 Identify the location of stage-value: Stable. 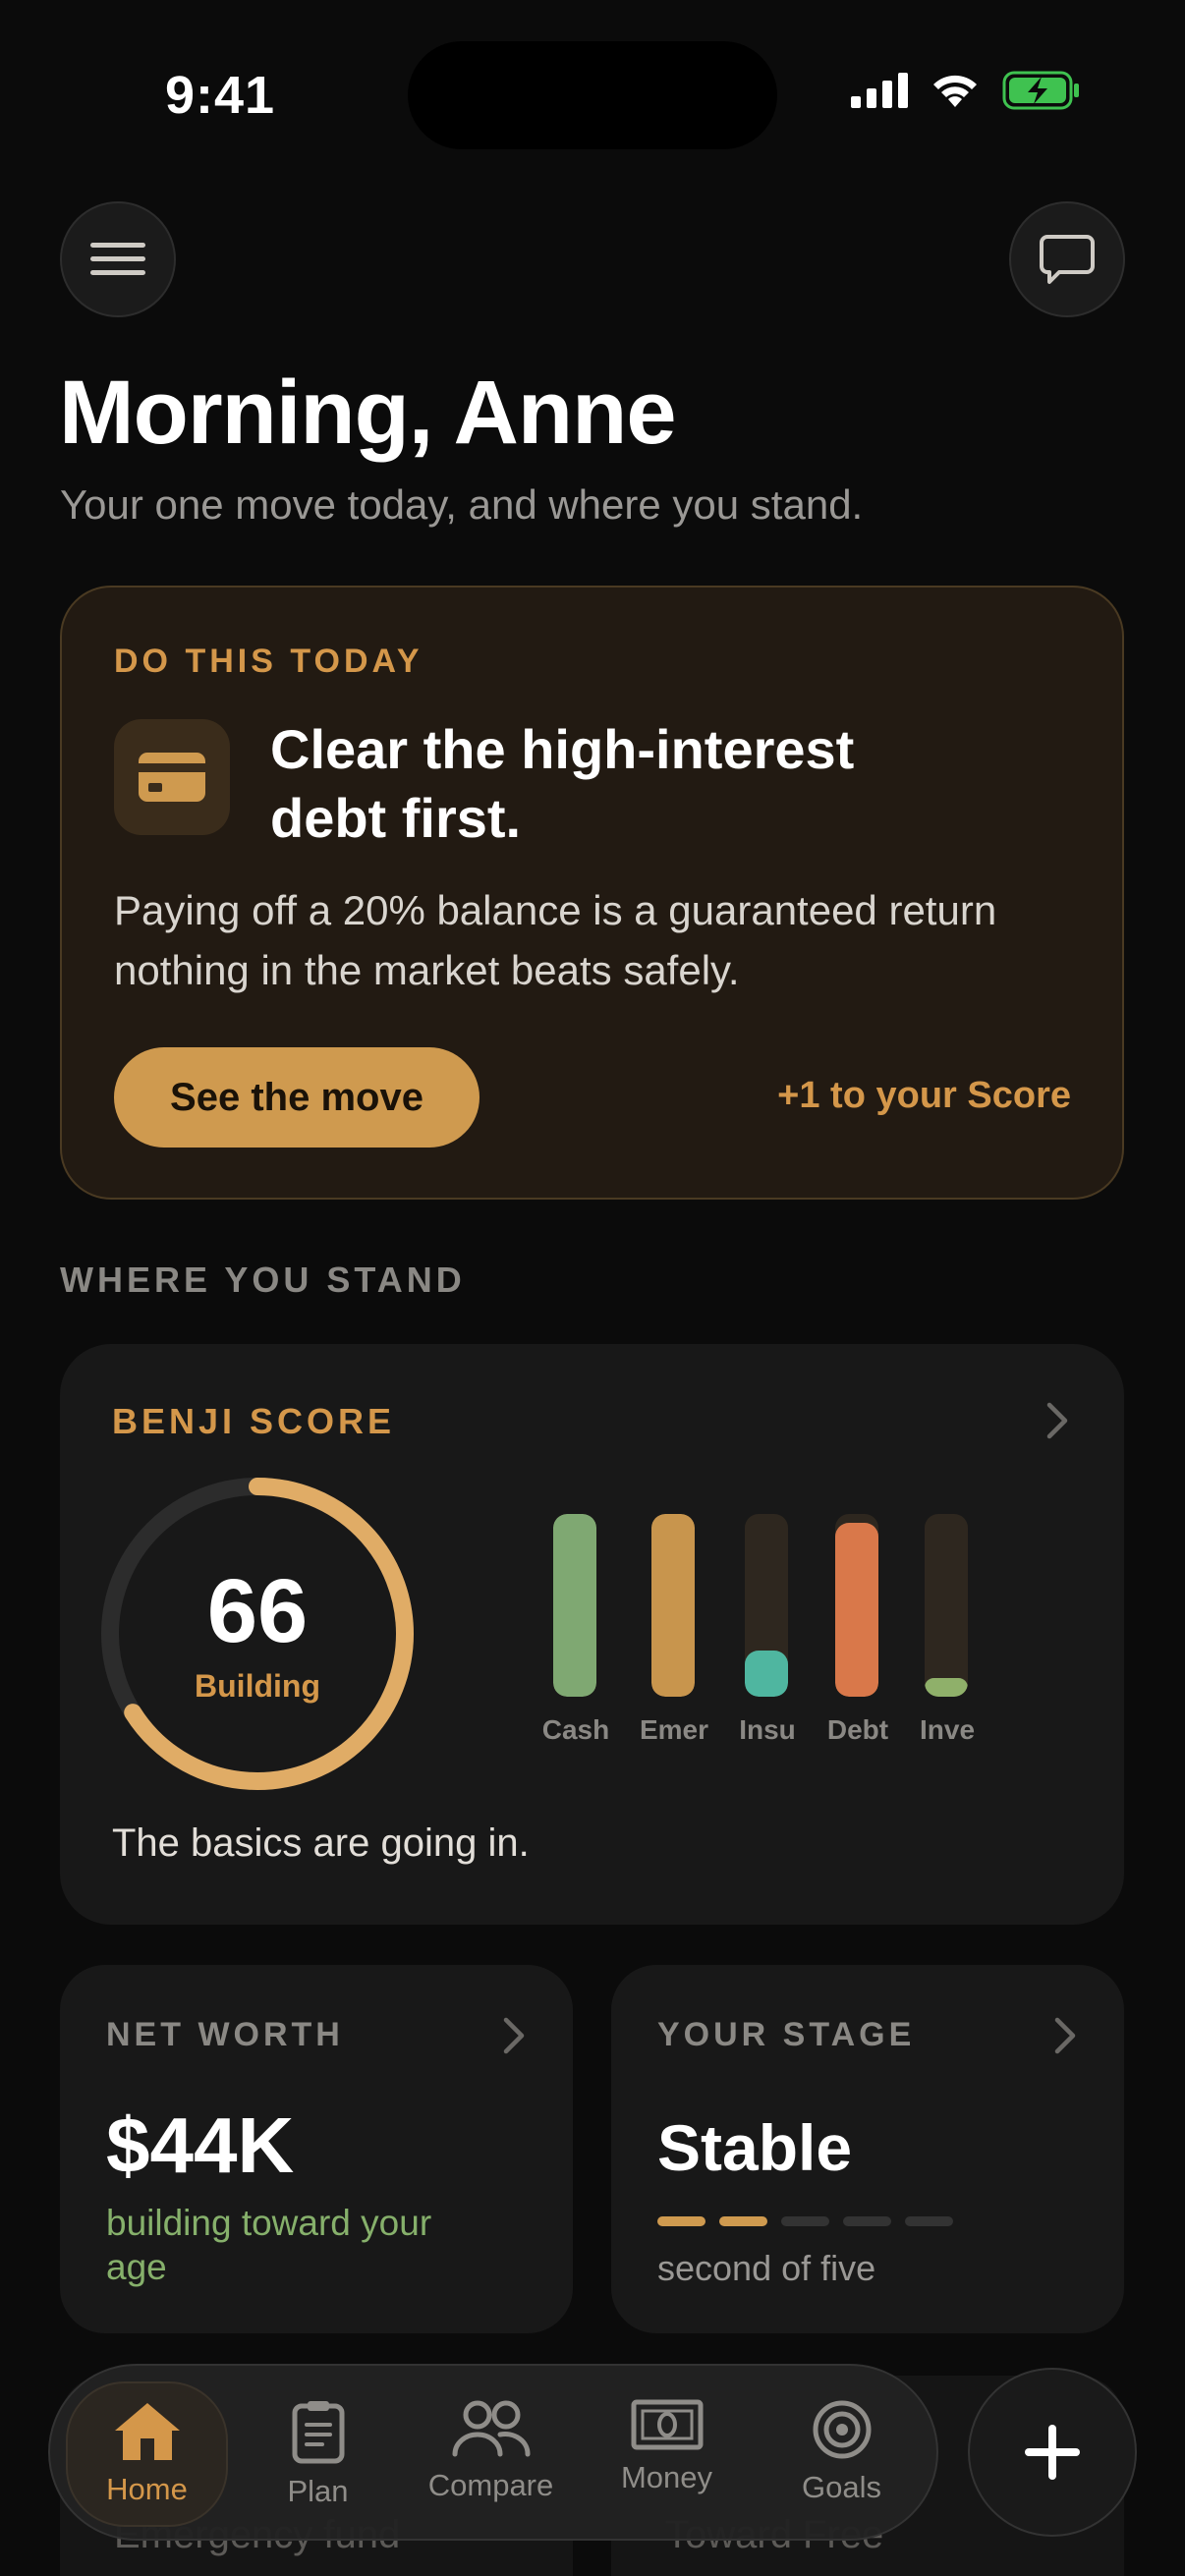
(755, 2147).